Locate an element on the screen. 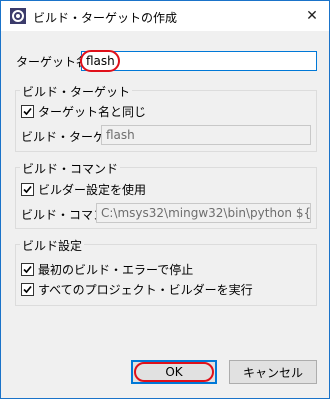 The width and height of the screenshot is (330, 399). stop-on-error-checkbox-row: 最初のビルド・エラーで停止 is located at coordinates (107, 269).